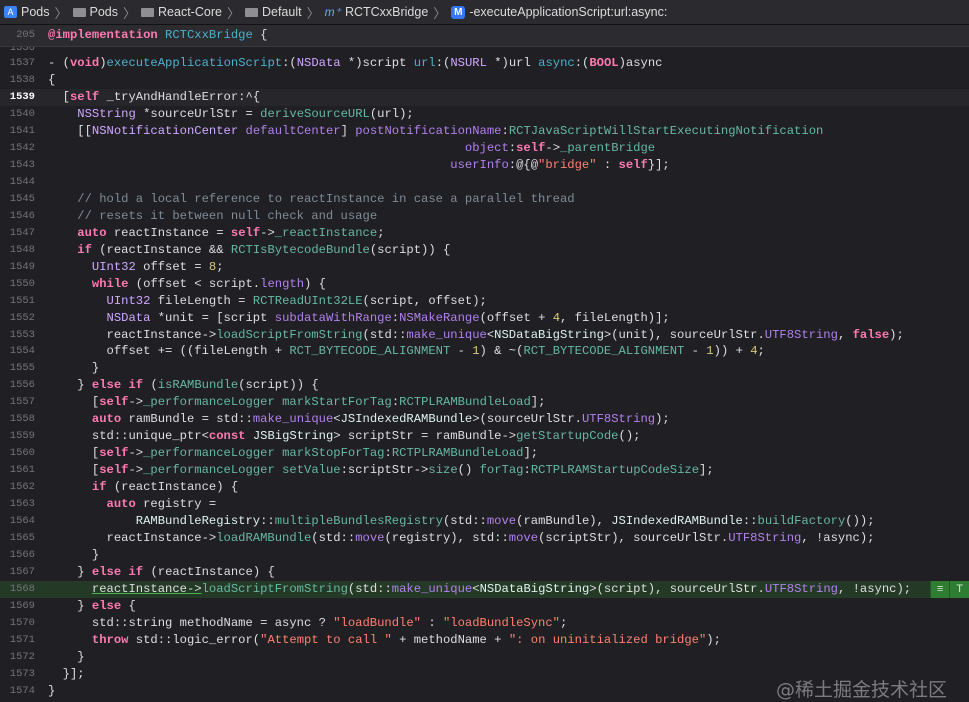 The image size is (969, 702). I want to click on code-token: auto, so click(92, 232).